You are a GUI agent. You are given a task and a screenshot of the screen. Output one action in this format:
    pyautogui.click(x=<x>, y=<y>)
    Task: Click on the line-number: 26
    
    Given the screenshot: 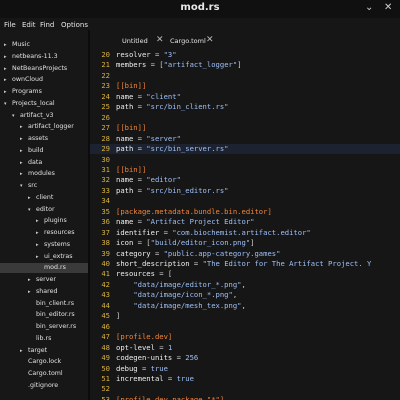 What is the action you would take?
    pyautogui.click(x=105, y=117)
    